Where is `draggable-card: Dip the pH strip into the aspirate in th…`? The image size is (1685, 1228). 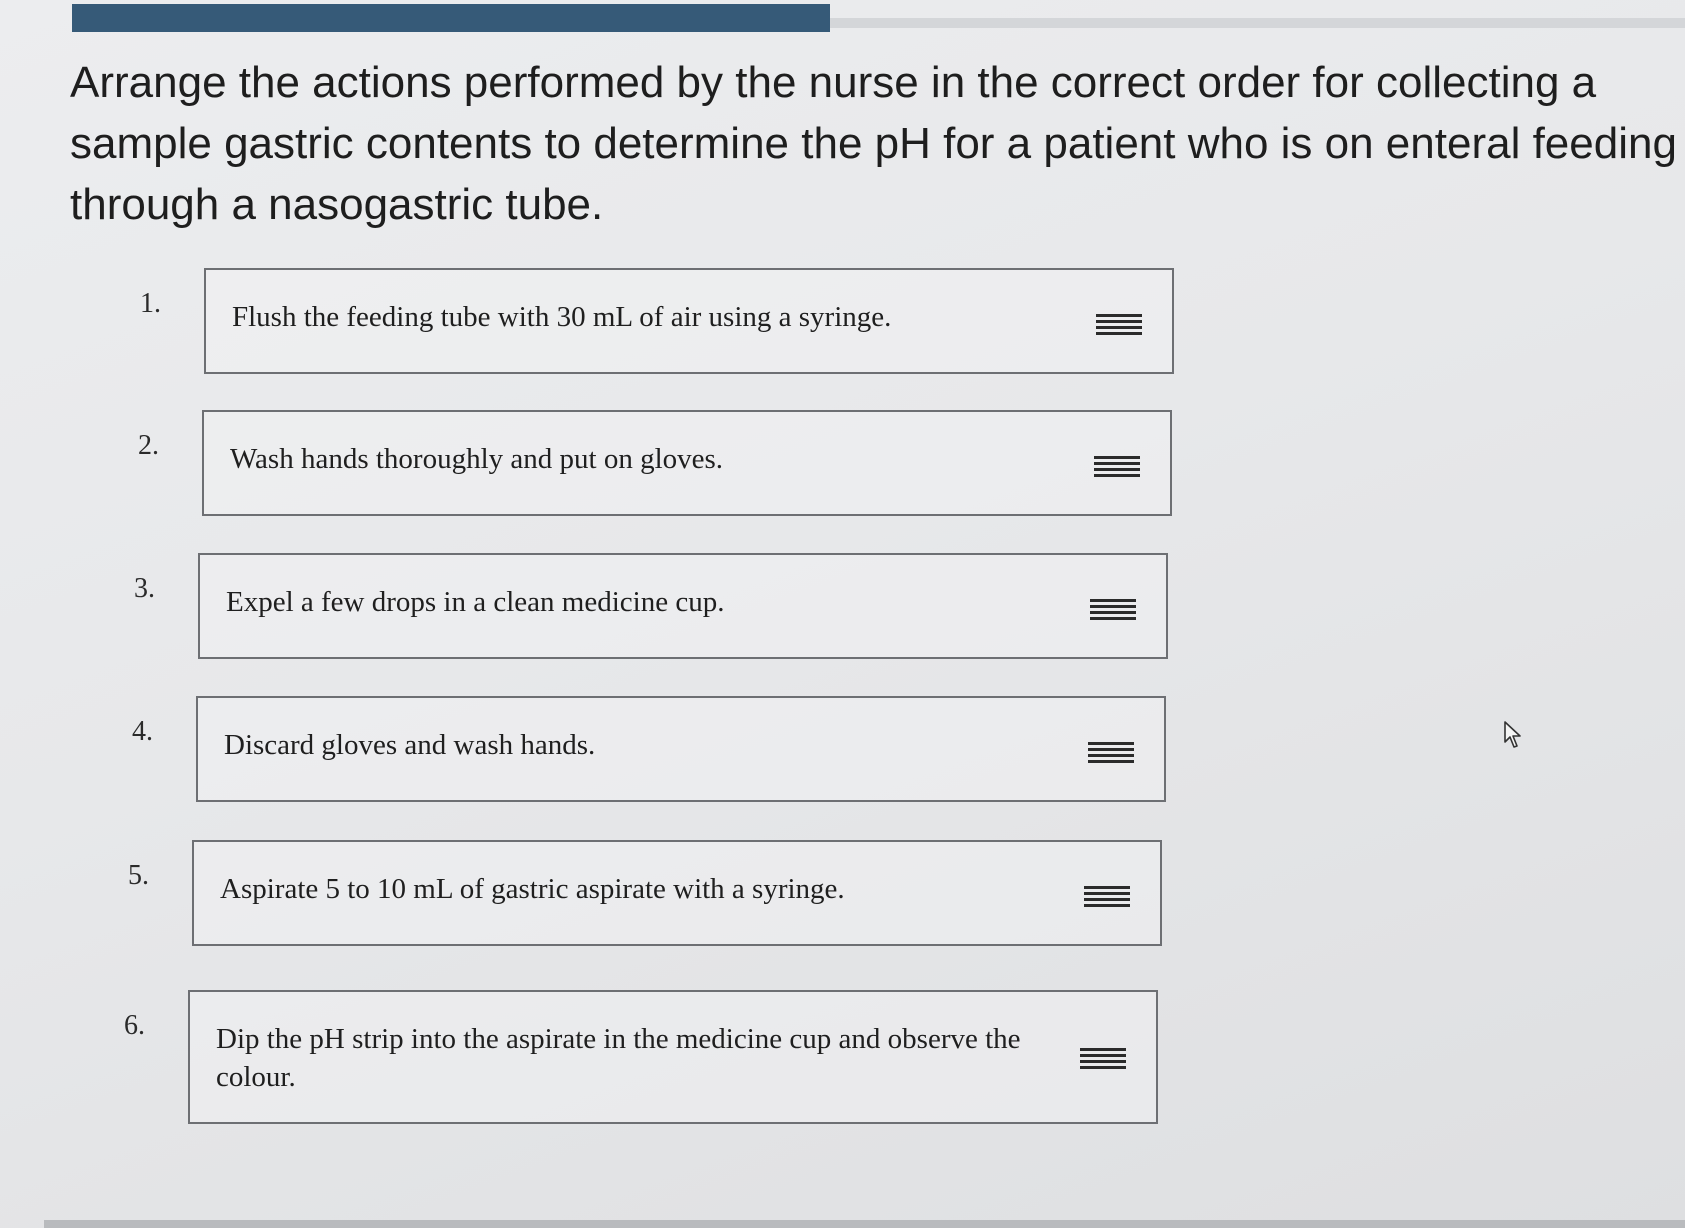
draggable-card: Dip the pH strip into the aspirate in th… is located at coordinates (673, 1057).